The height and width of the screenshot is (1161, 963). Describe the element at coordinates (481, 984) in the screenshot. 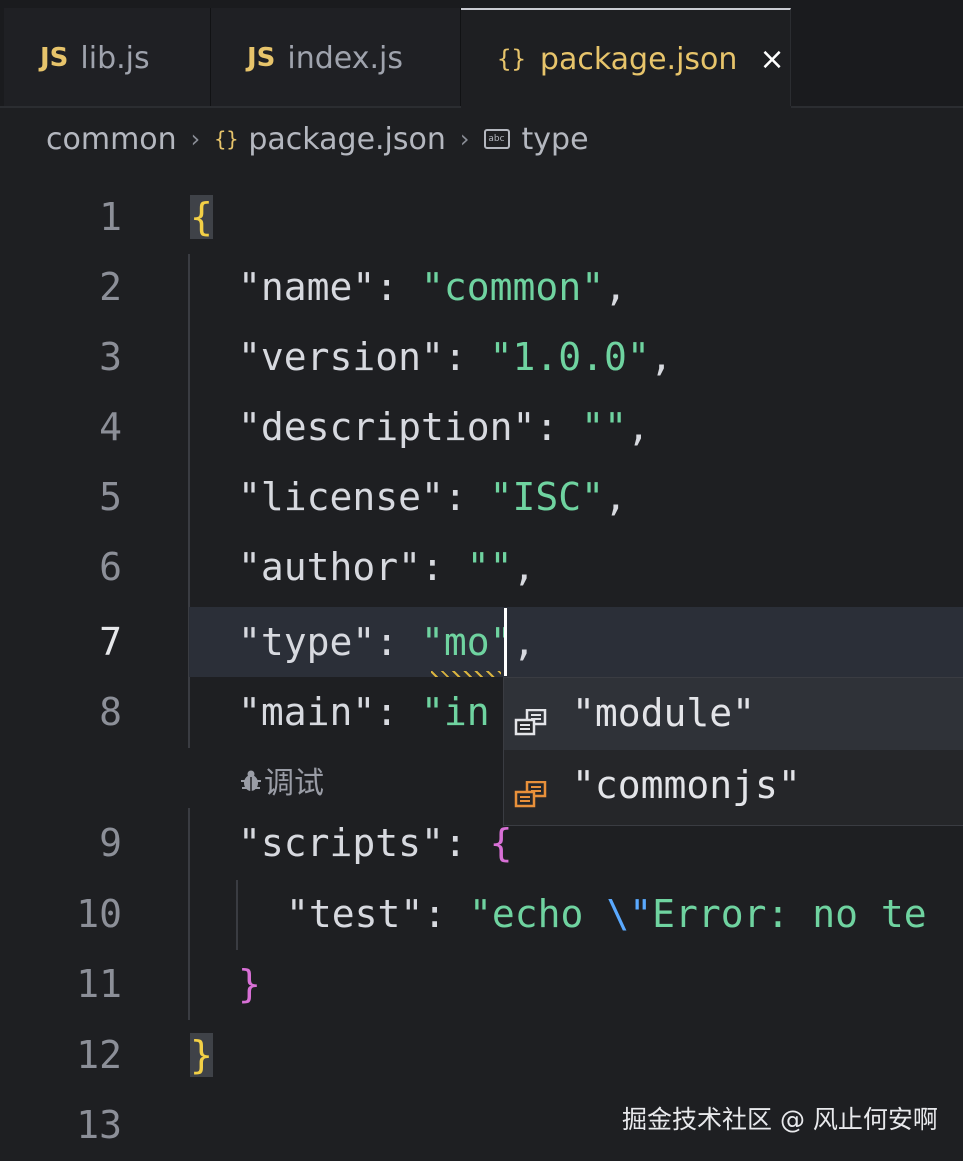

I see `code-line: 11 }` at that location.